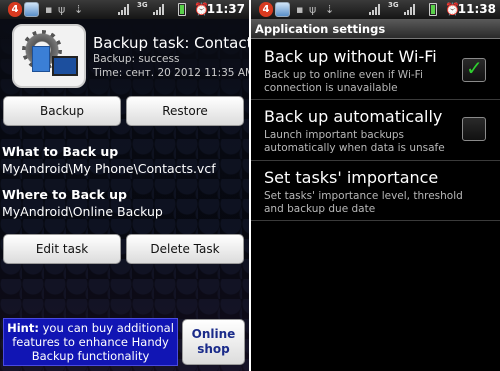  Describe the element at coordinates (62, 111) in the screenshot. I see `backup-button: Backup` at that location.